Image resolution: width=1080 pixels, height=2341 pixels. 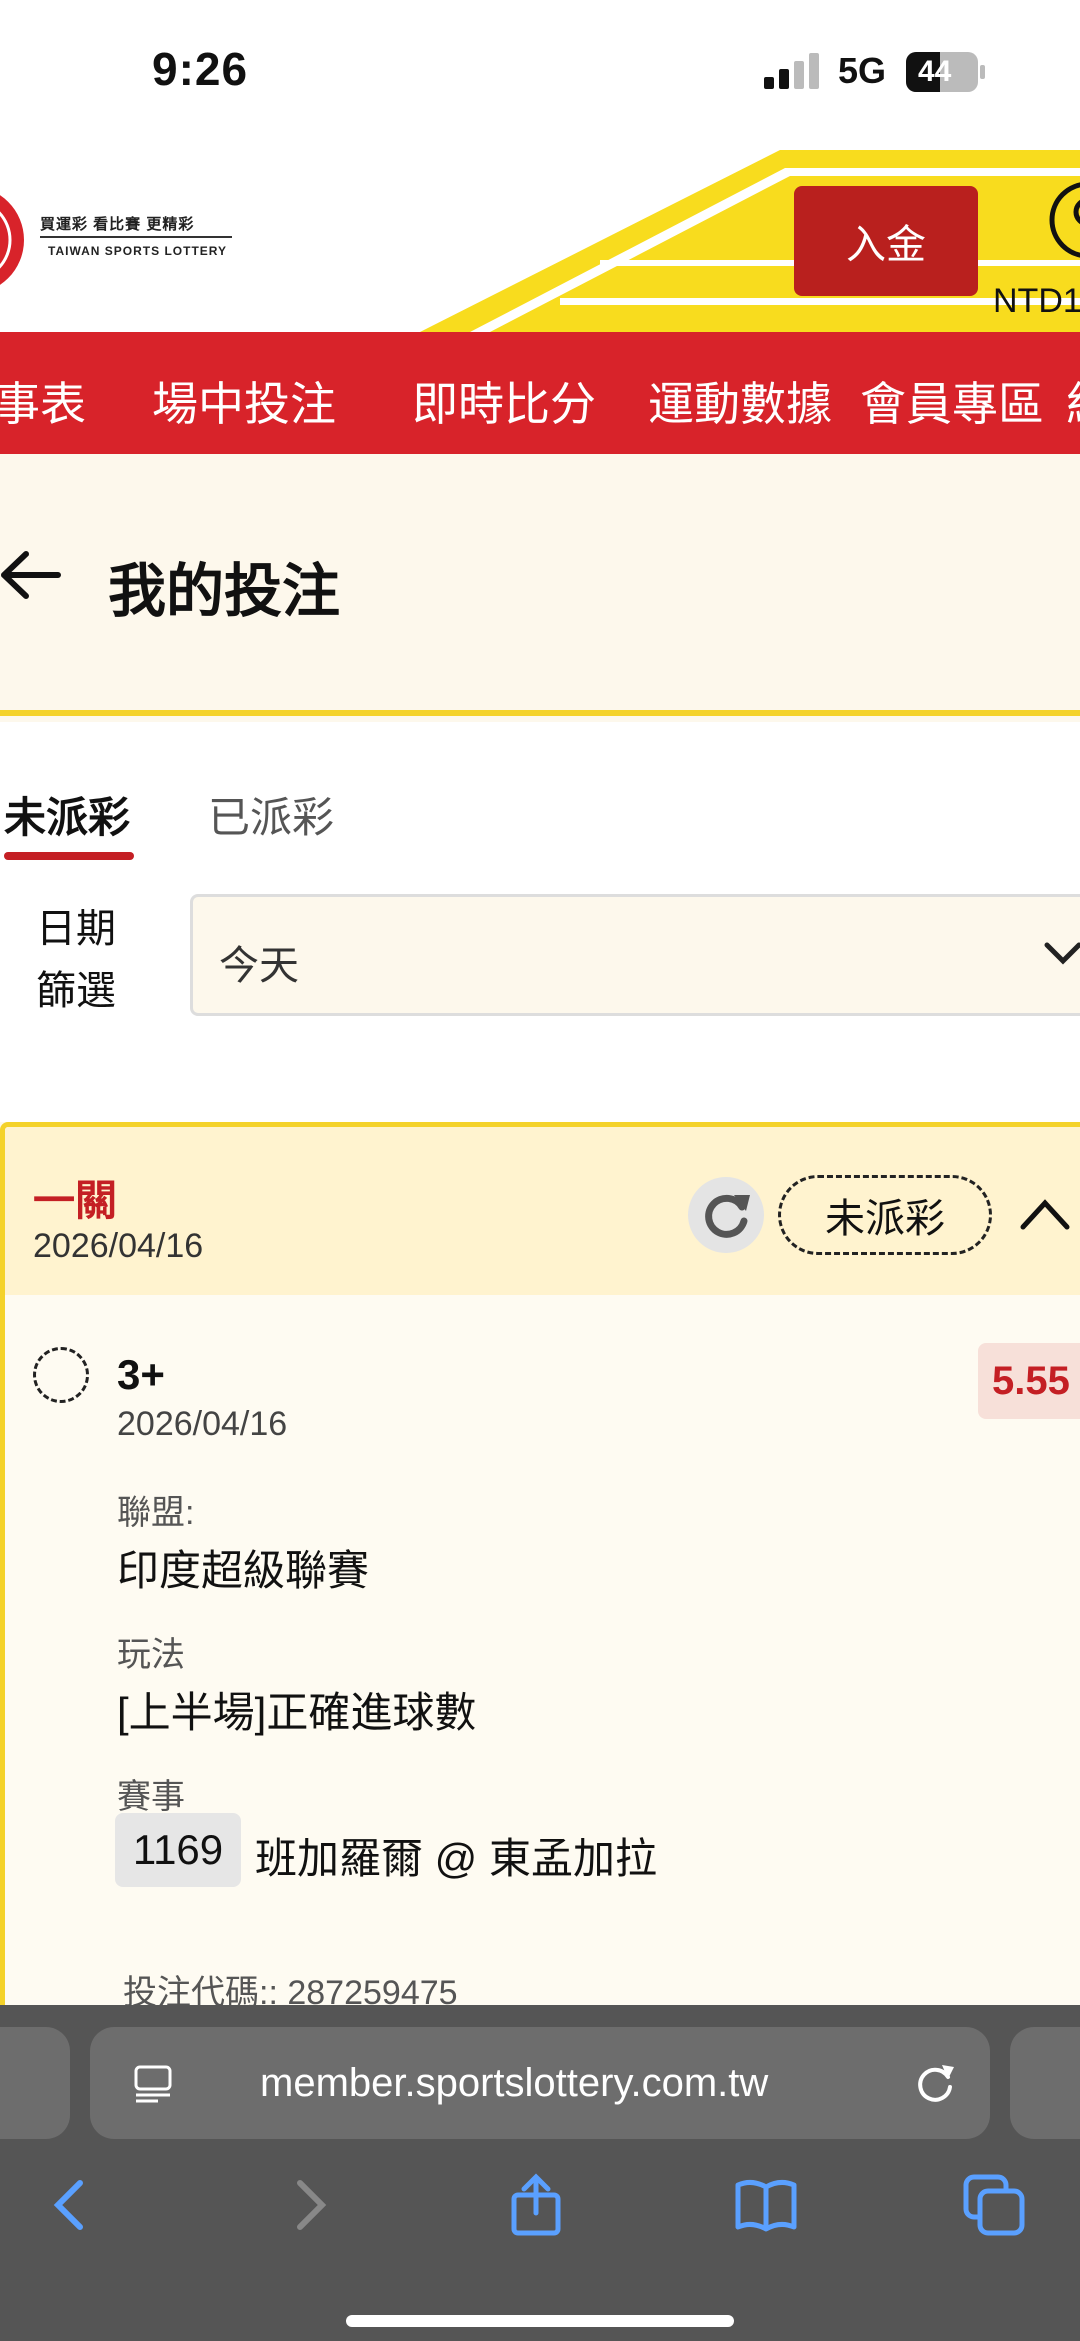 What do you see at coordinates (224, 591) in the screenshot?
I see `page-title: 我的投注` at bounding box center [224, 591].